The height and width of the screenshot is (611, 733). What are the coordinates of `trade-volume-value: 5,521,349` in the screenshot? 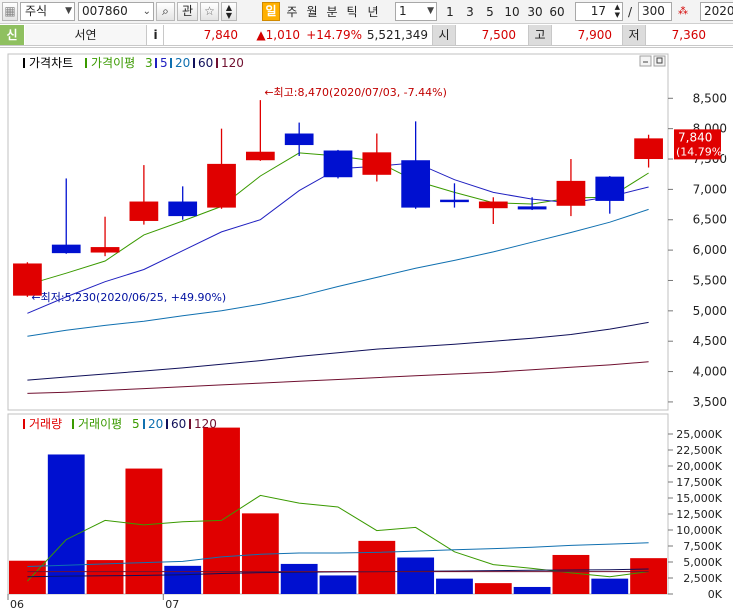 It's located at (397, 35).